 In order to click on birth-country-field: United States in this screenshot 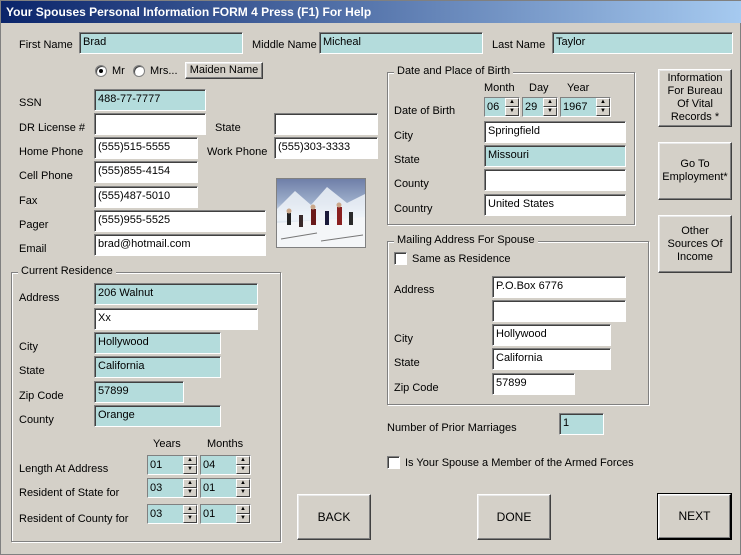, I will do `click(555, 205)`.